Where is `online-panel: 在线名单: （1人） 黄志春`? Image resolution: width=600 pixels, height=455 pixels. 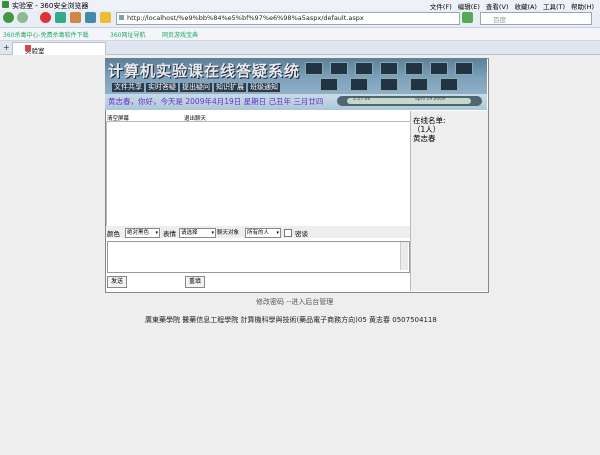 online-panel: 在线名单: （1人） 黄志春 is located at coordinates (449, 201).